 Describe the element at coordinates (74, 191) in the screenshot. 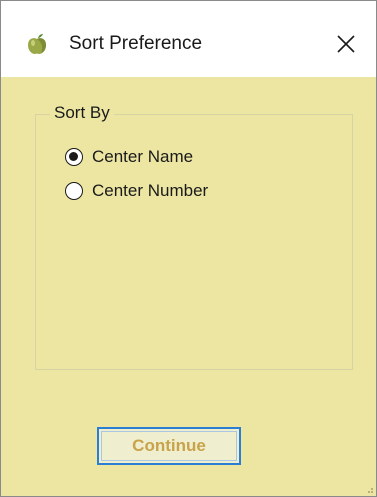

I see `radio-button-unselected` at that location.